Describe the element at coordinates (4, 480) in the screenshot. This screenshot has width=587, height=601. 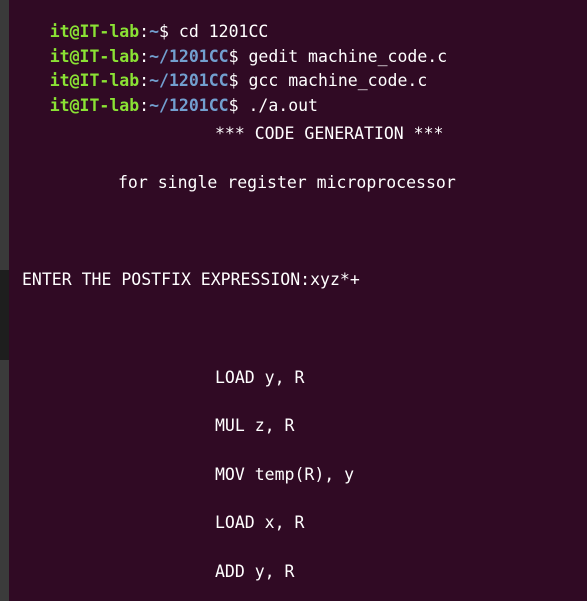
I see `background-window-edge-bottom` at that location.